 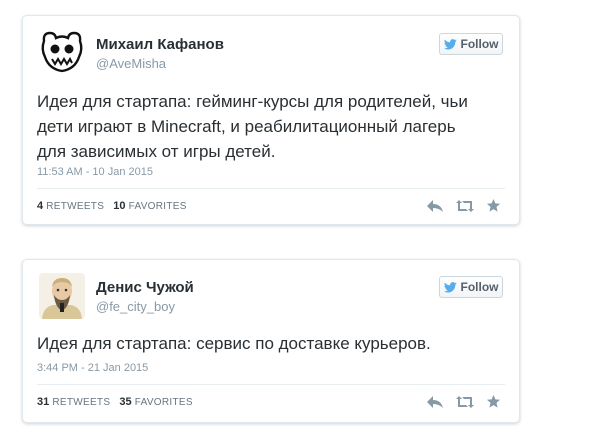 What do you see at coordinates (135, 306) in the screenshot?
I see `user-handle: @fe_city_boy` at bounding box center [135, 306].